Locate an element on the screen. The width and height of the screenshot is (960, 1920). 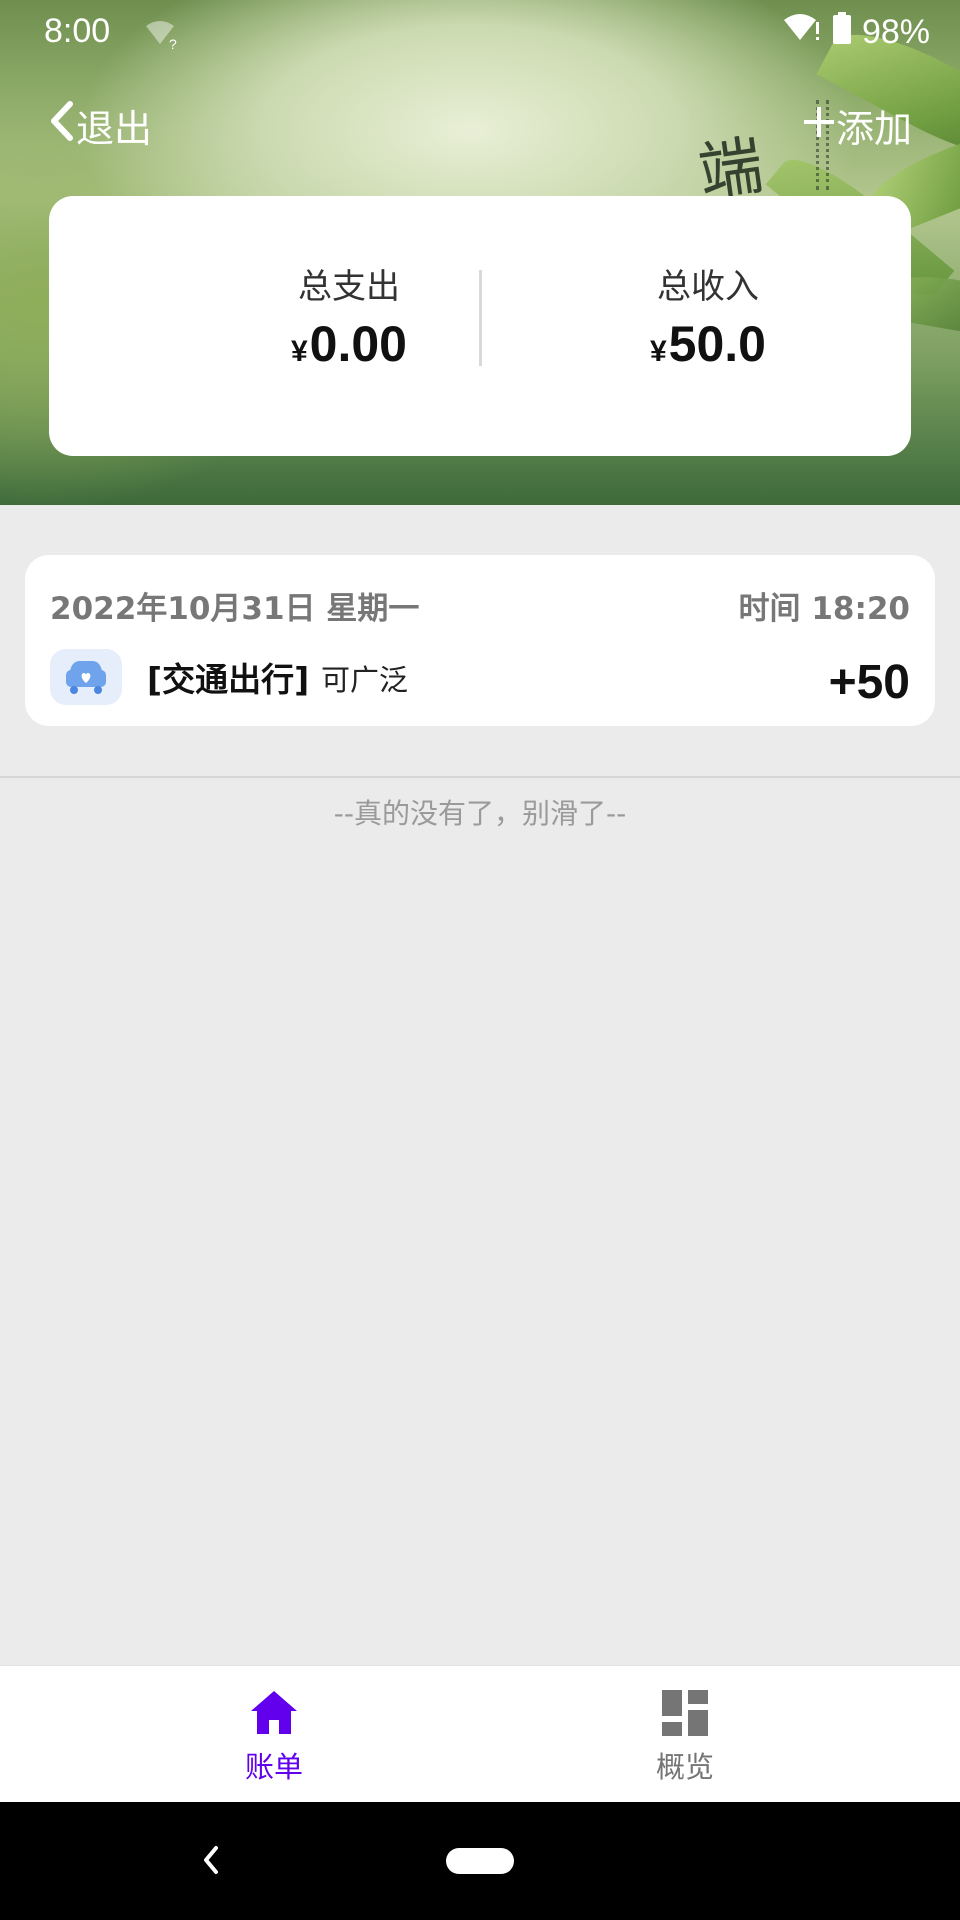
wifi-question-icon: ? is located at coordinates (162, 37).